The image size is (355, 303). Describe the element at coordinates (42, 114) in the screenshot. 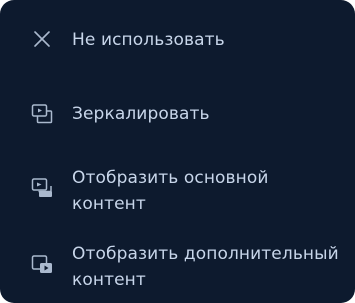

I see `mirror-screen-icon` at that location.